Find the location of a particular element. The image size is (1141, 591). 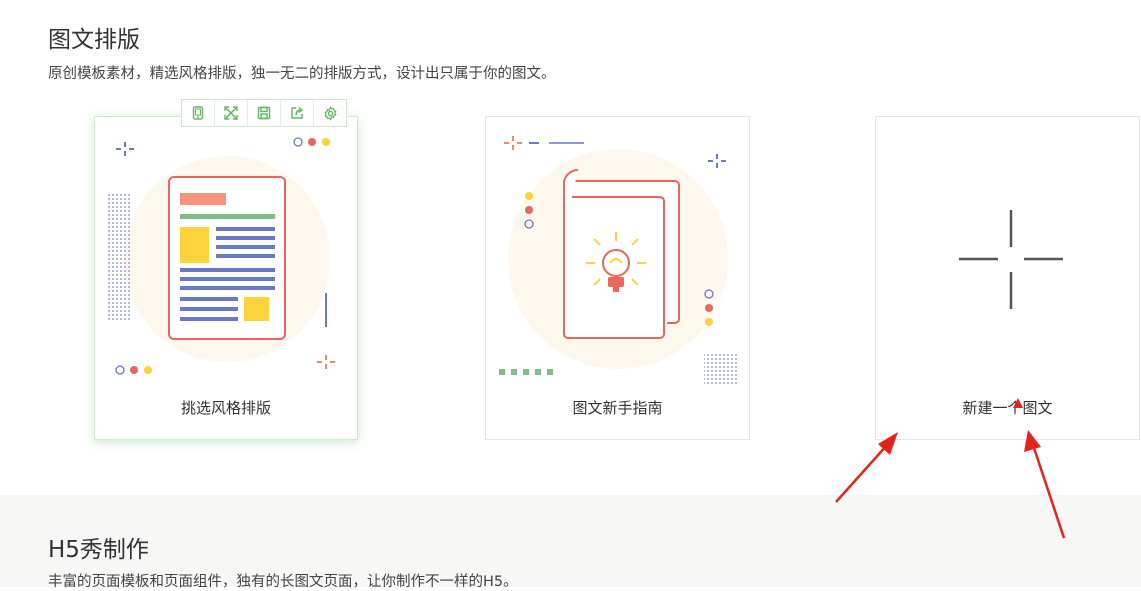

save-icon is located at coordinates (264, 113).